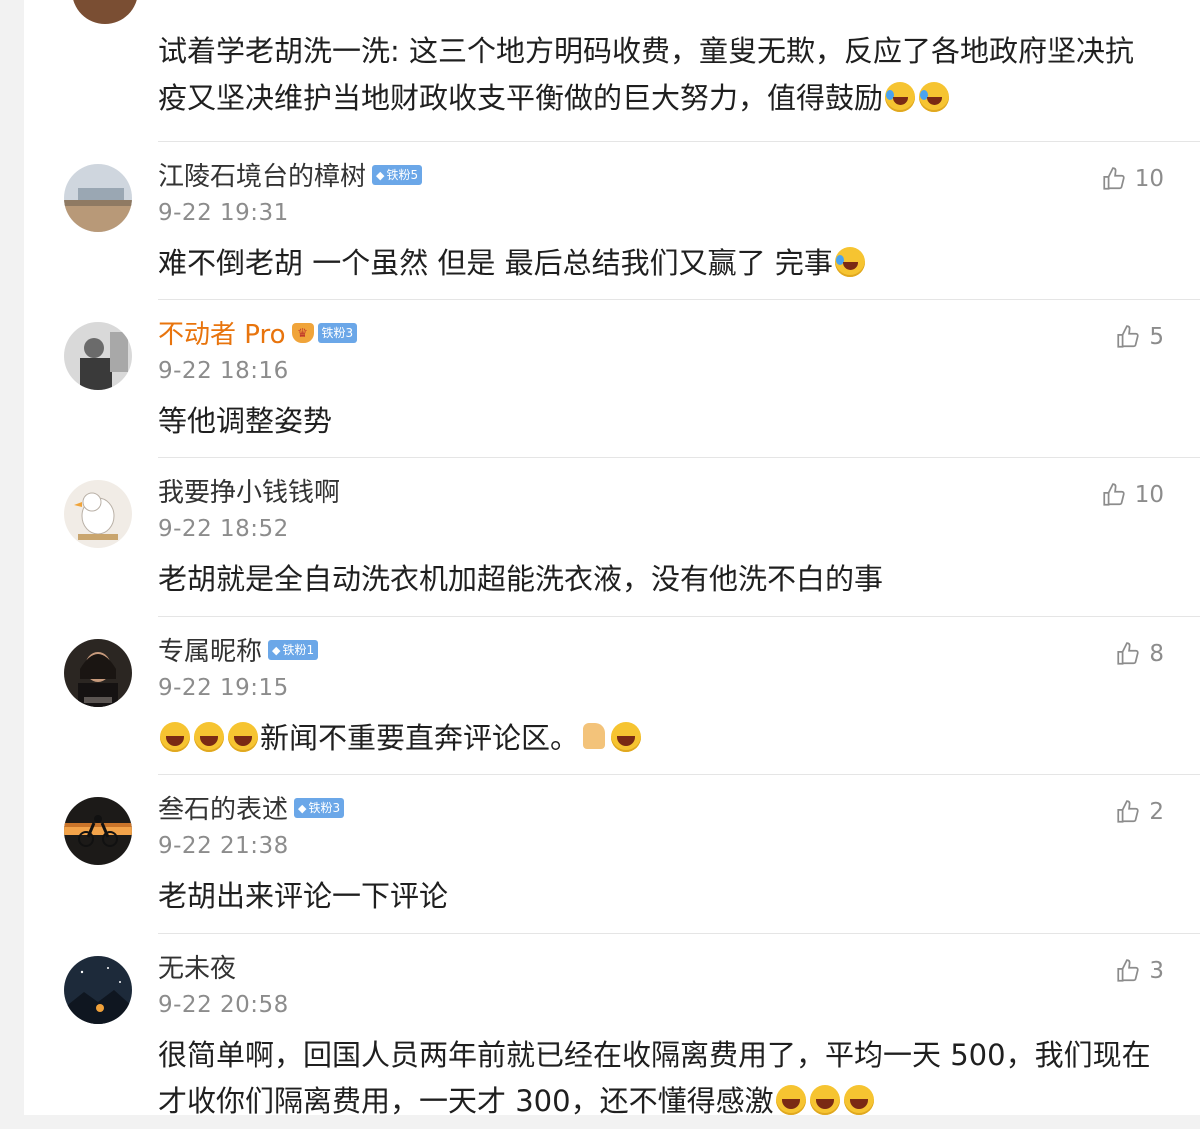 The image size is (1200, 1129). Describe the element at coordinates (251, 810) in the screenshot. I see `username: 叁石的表述 ◆ 铁粉3` at that location.